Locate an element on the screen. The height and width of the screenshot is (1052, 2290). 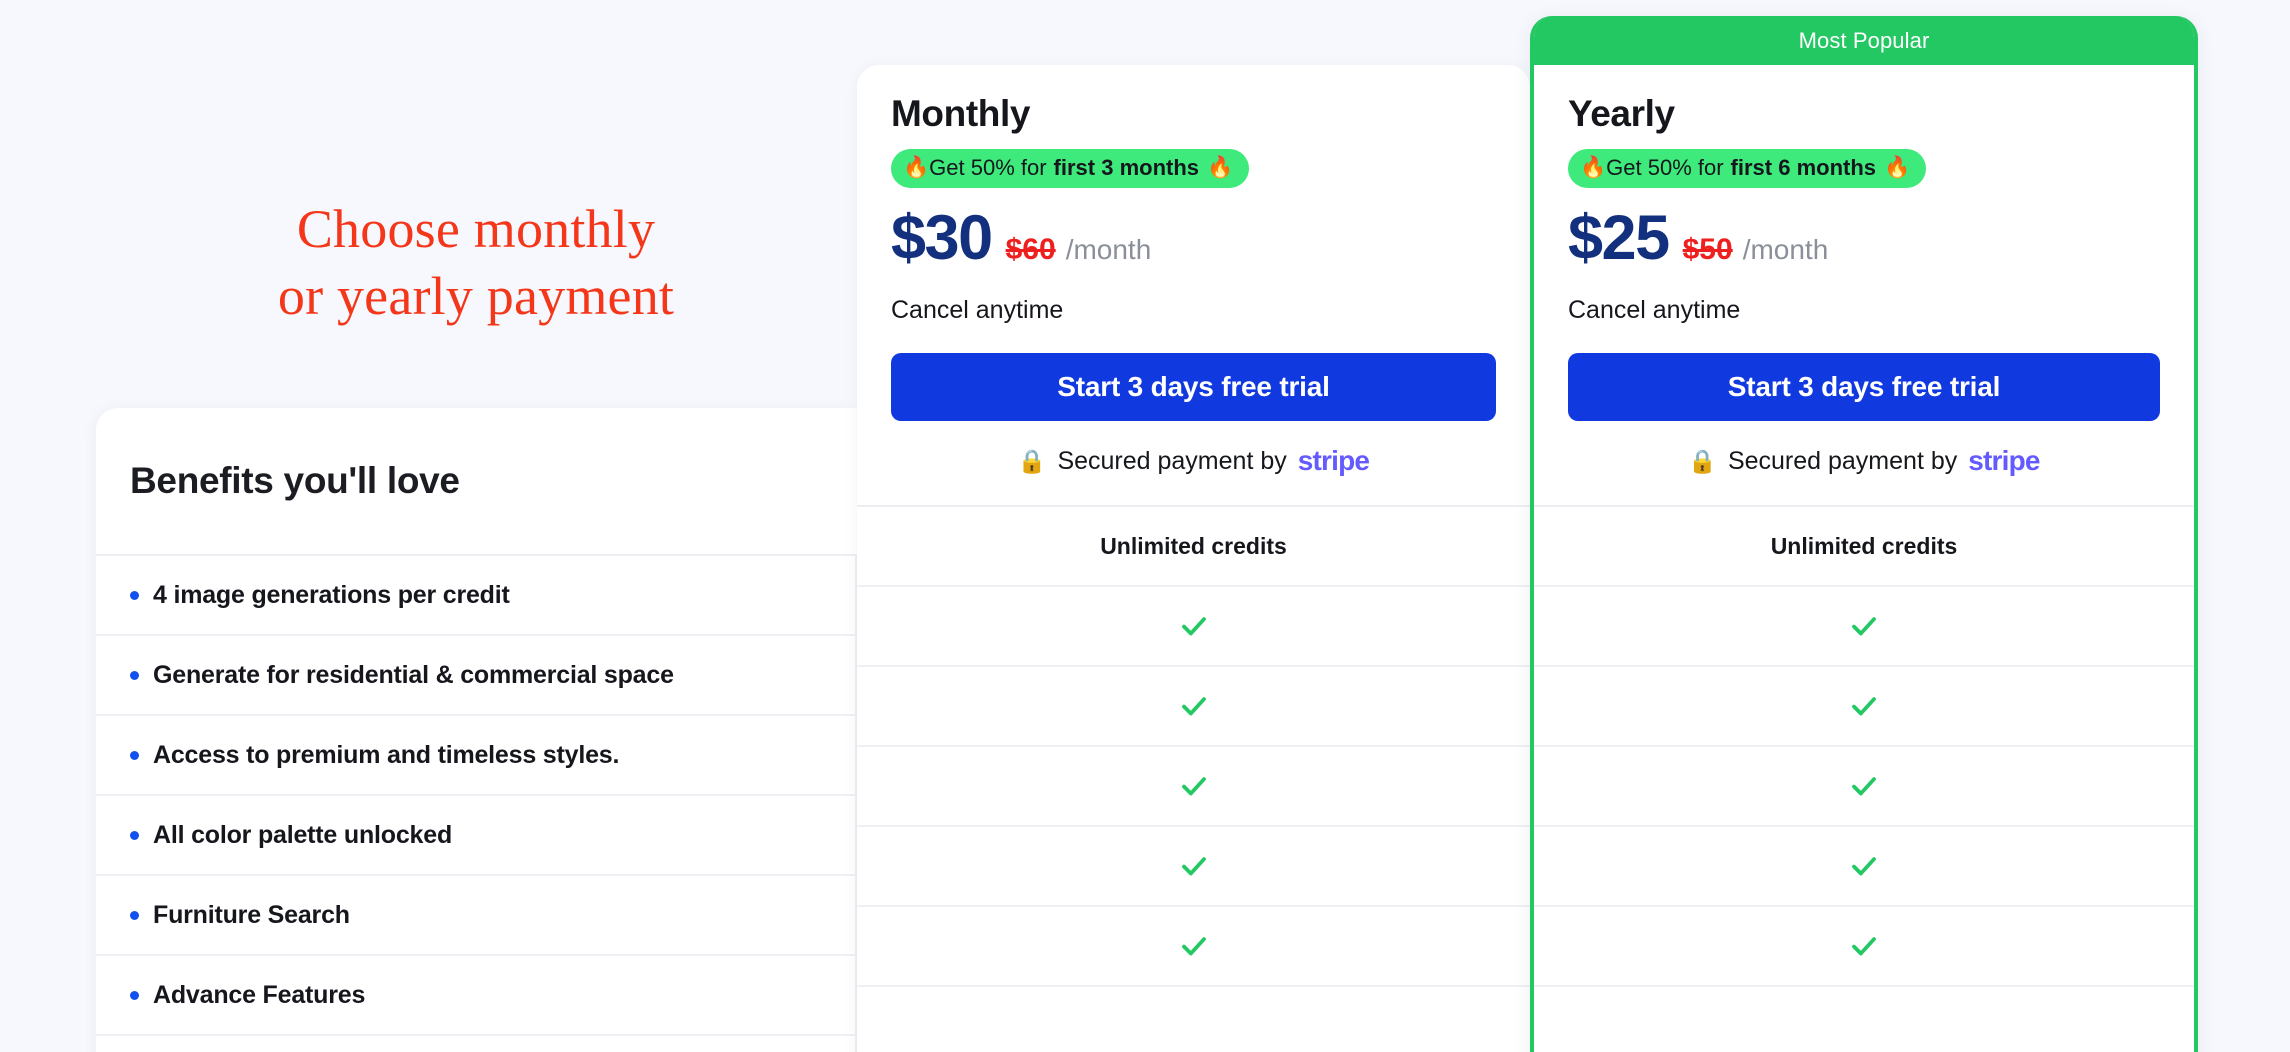
page-title: Choose monthly or yearly payment is located at coordinates (476, 263).